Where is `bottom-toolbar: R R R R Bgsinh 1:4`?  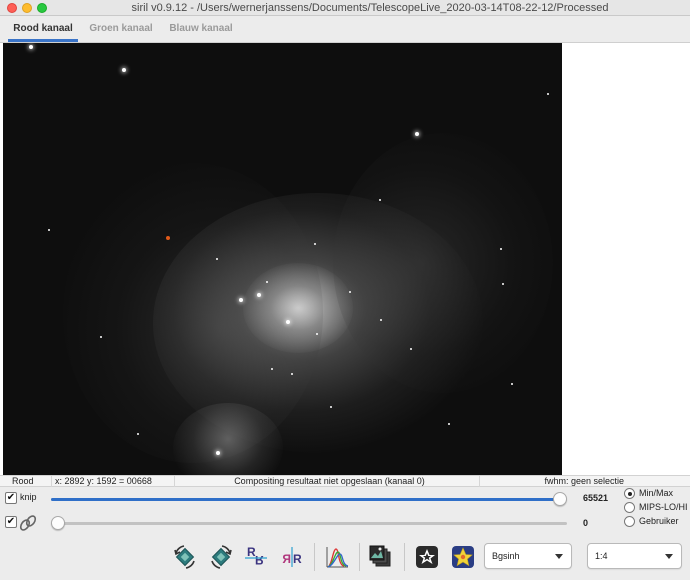 bottom-toolbar: R R R R Bgsinh 1:4 is located at coordinates (345, 558).